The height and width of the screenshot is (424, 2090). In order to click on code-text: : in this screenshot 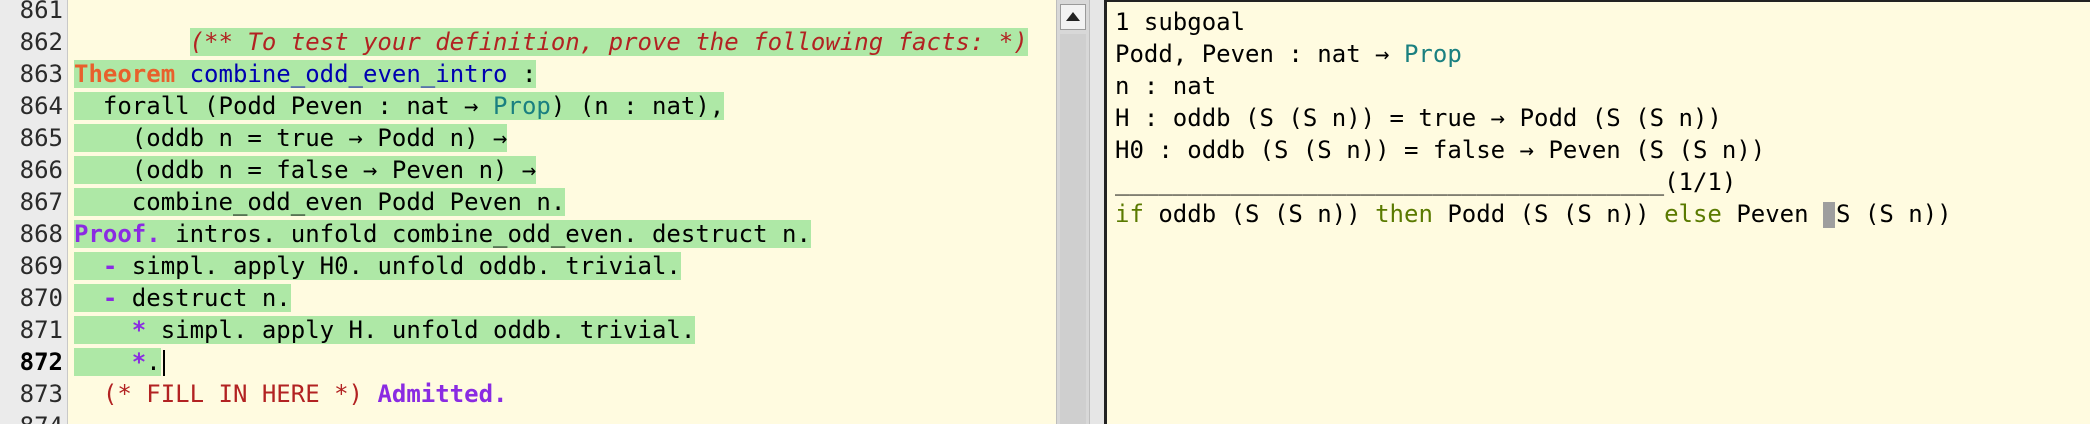, I will do `click(522, 74)`.